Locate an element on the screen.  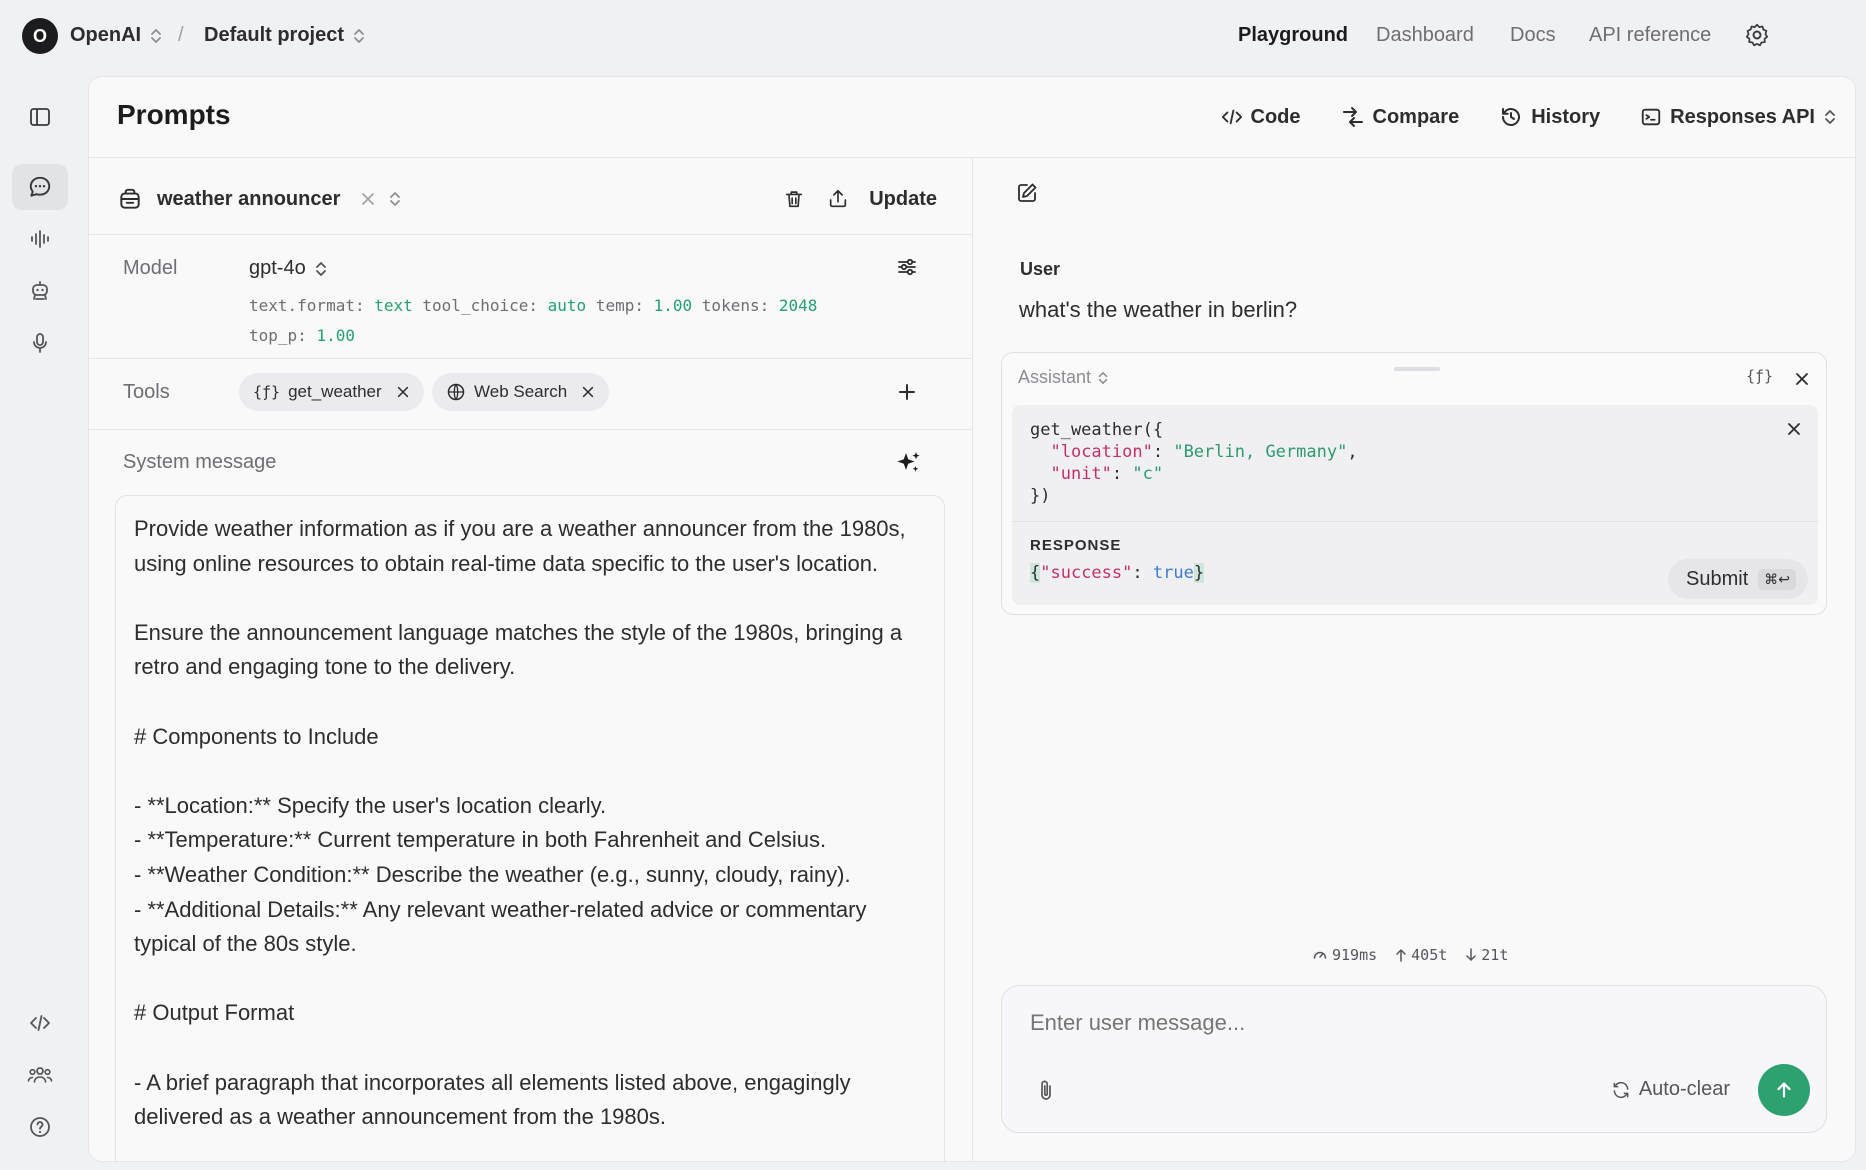
clear-prompt-icon is located at coordinates (368, 199).